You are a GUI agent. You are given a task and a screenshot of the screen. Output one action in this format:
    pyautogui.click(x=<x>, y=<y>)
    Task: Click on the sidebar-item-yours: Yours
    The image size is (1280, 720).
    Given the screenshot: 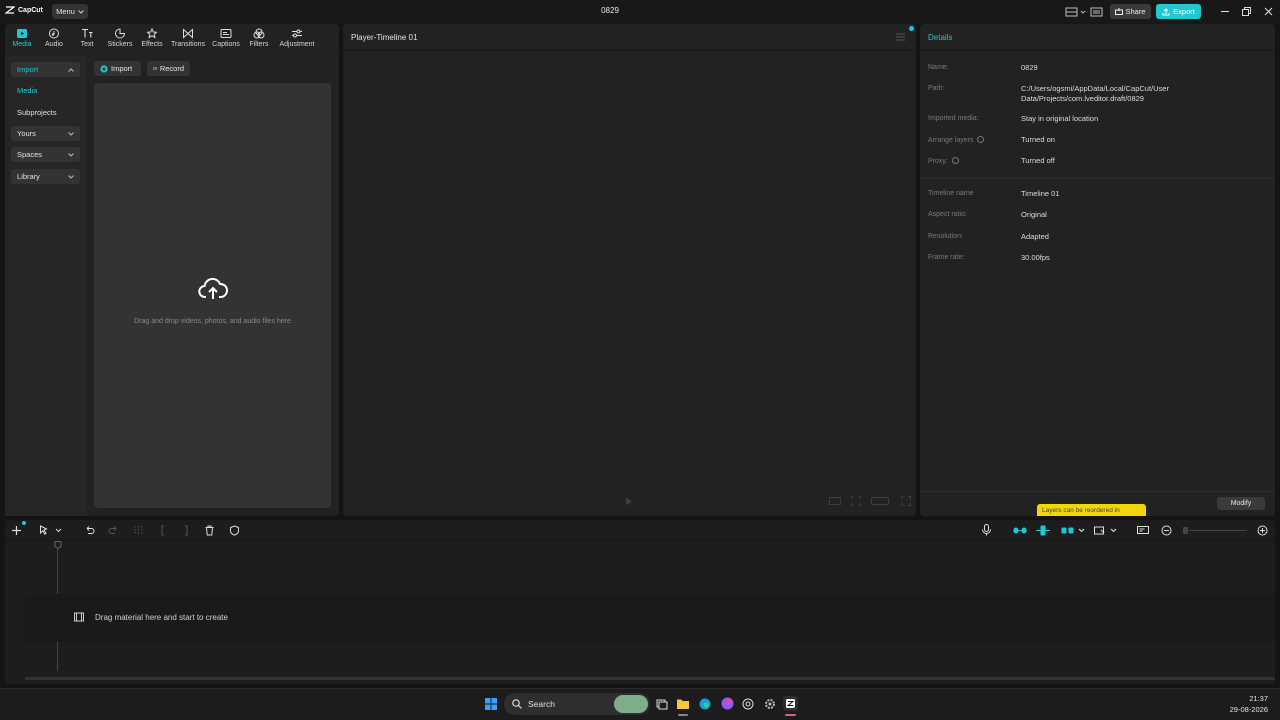 What is the action you would take?
    pyautogui.click(x=45, y=133)
    